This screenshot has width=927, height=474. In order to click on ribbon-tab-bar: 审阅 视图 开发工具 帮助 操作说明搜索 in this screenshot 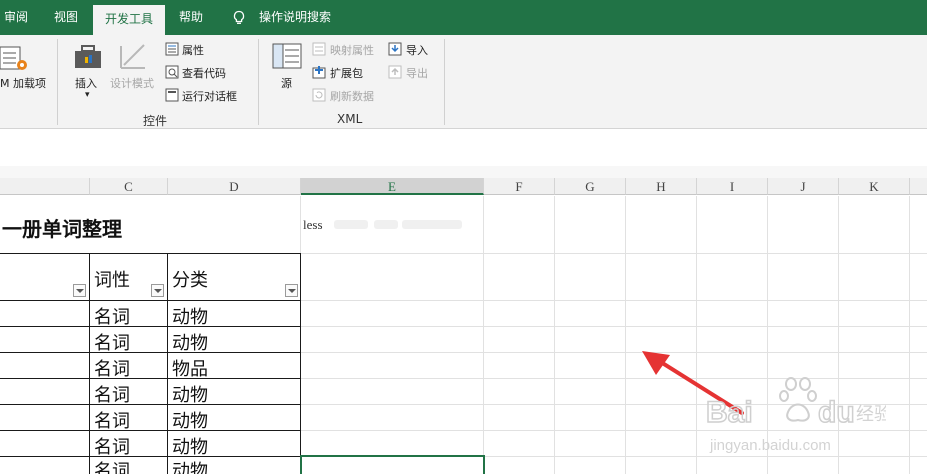, I will do `click(463, 17)`.